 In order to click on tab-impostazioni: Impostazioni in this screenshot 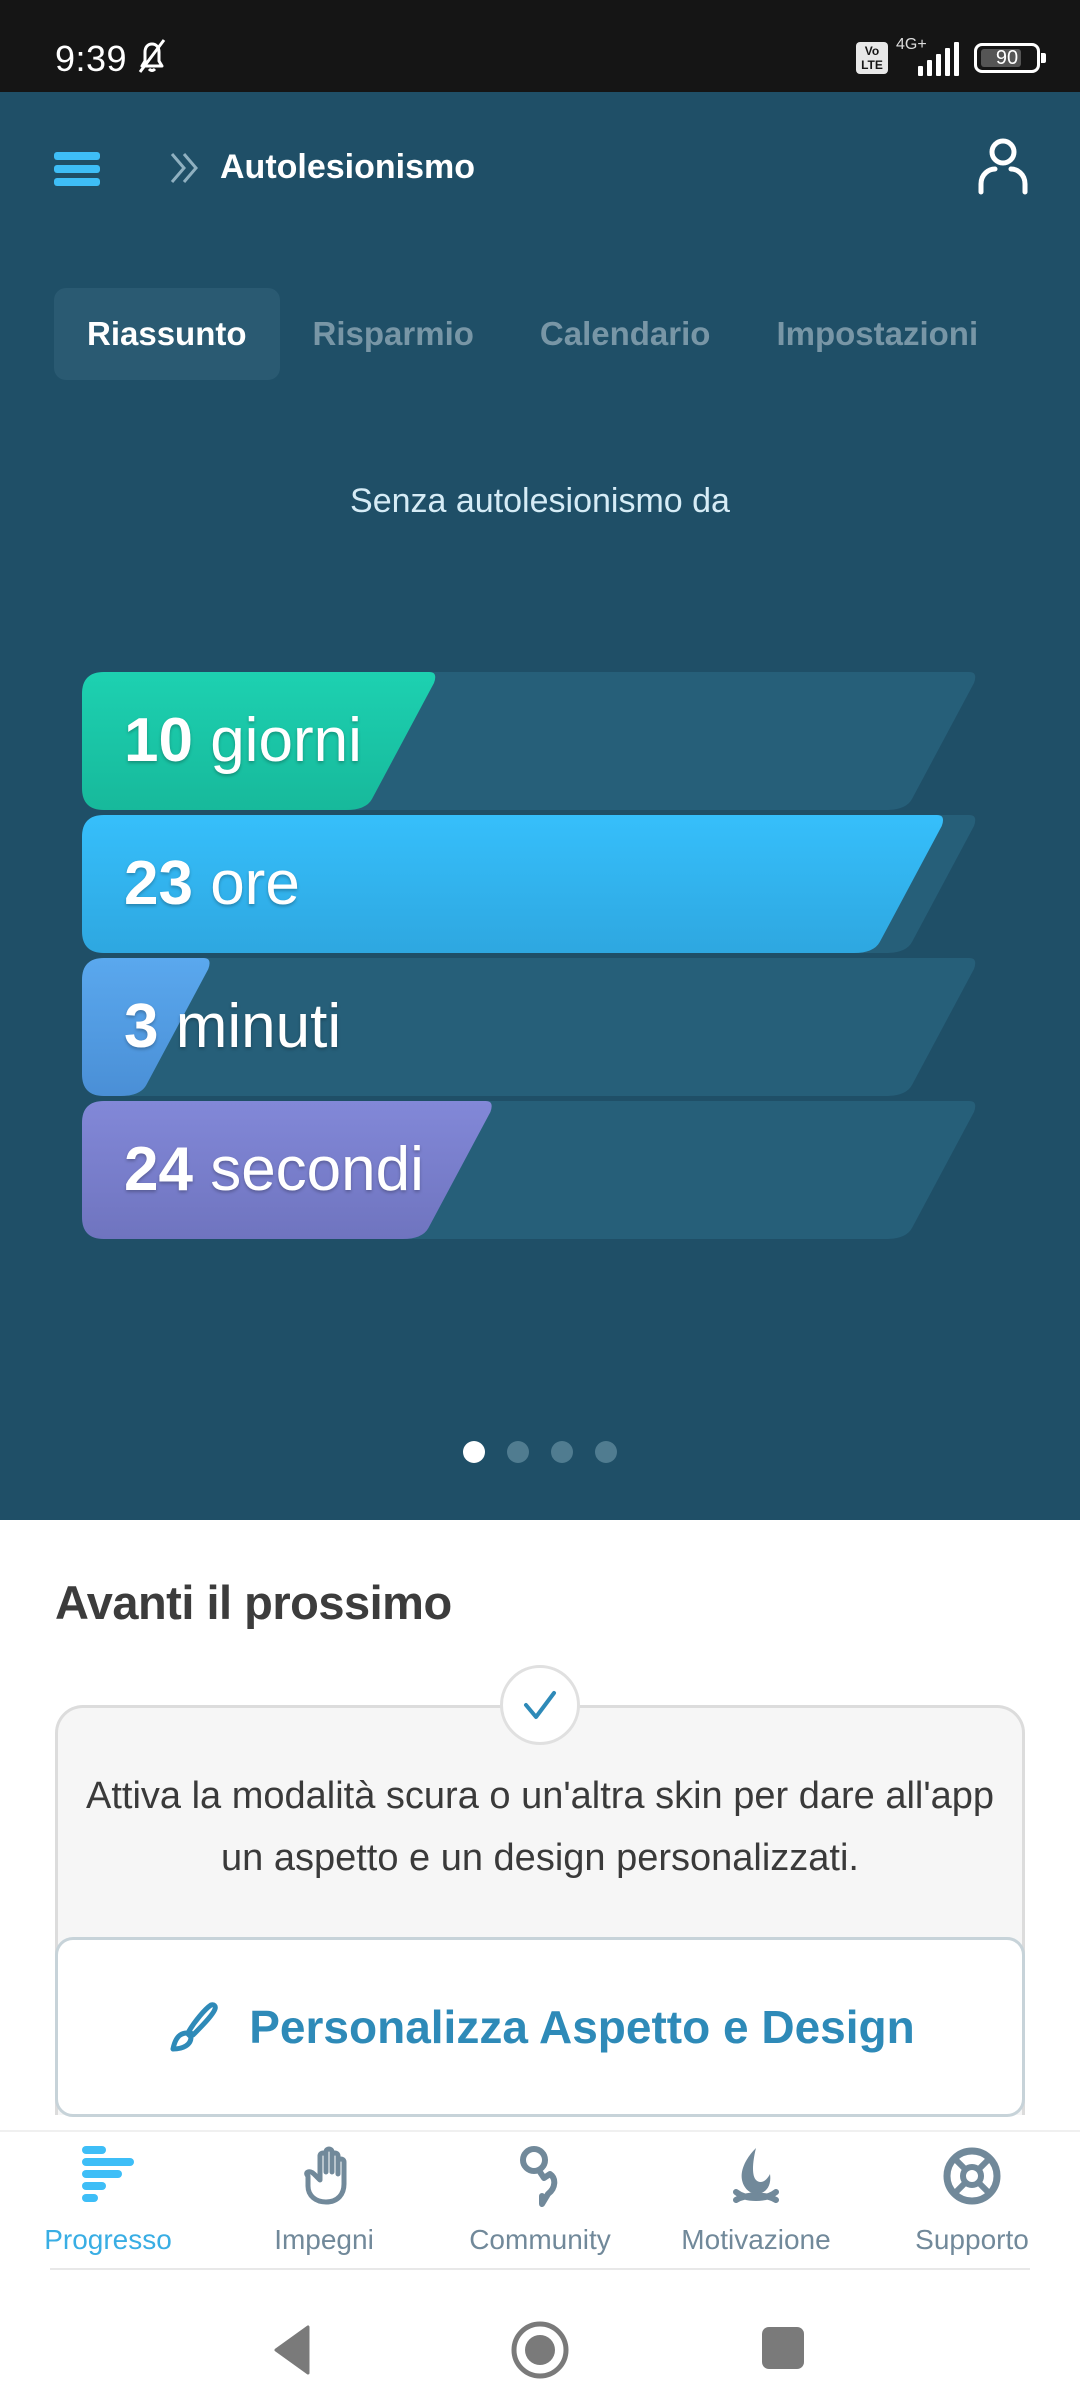, I will do `click(877, 334)`.